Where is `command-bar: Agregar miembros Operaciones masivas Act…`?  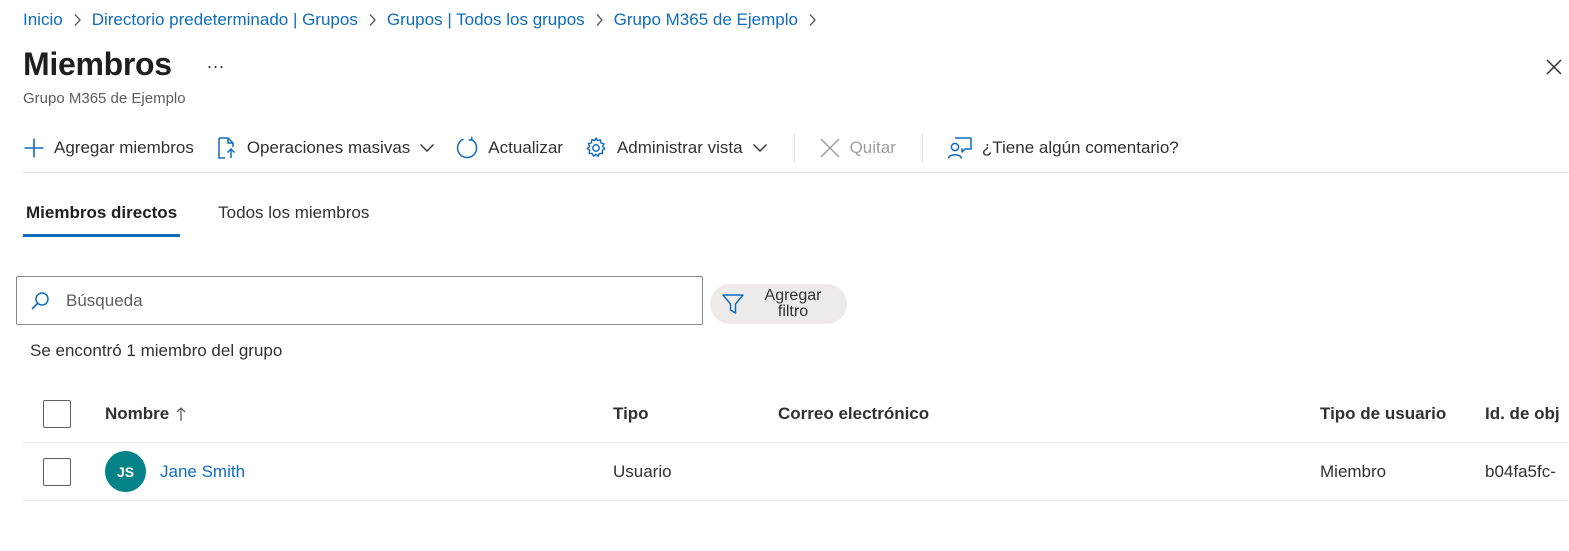
command-bar: Agregar miembros Operaciones masivas Act… is located at coordinates (601, 148).